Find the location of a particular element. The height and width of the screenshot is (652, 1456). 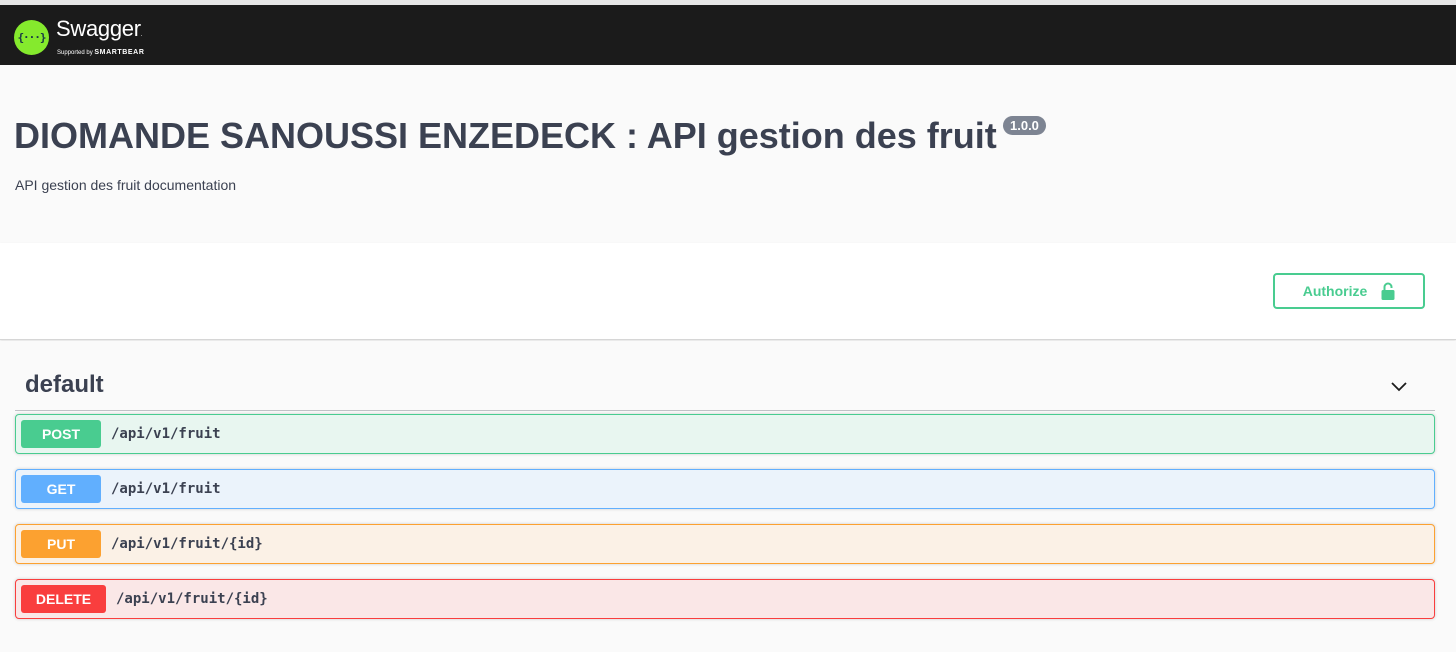

operation-delete-fruit-id: DELETE /api/v1/fruit/{id} is located at coordinates (725, 599).